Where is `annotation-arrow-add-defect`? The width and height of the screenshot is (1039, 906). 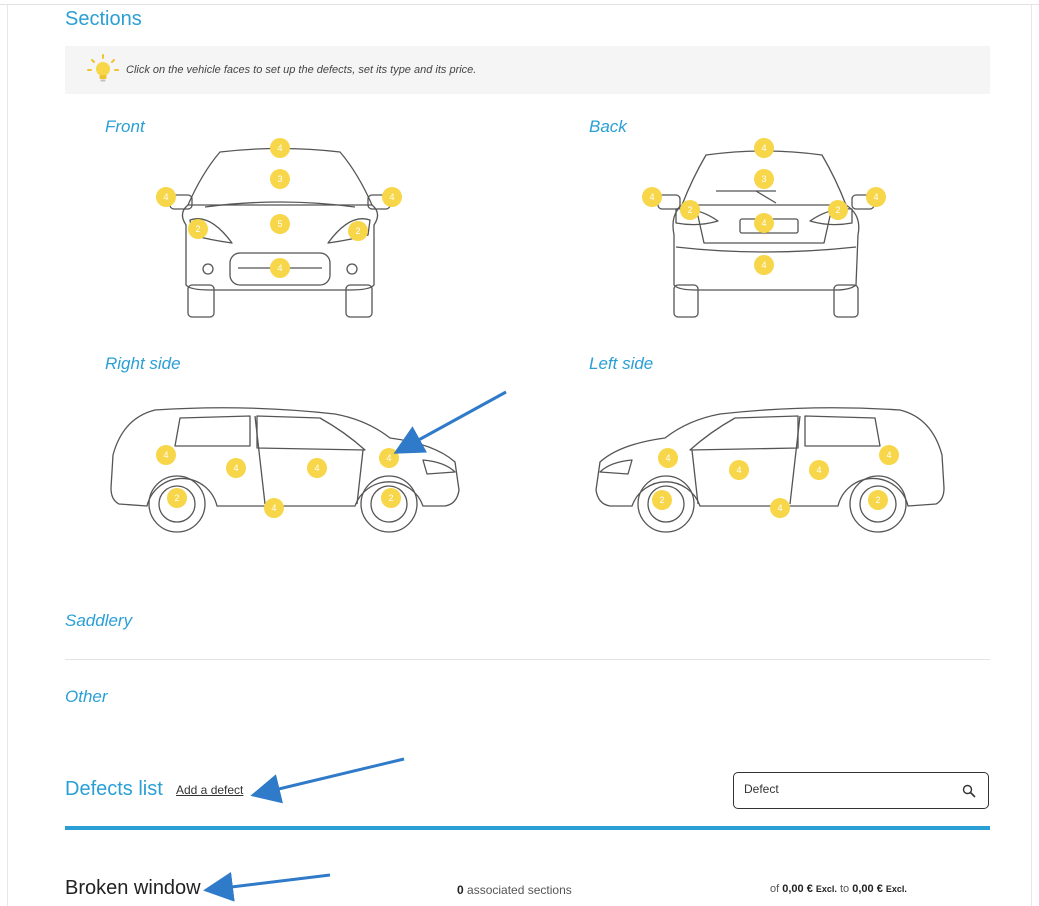
annotation-arrow-add-defect is located at coordinates (327, 780).